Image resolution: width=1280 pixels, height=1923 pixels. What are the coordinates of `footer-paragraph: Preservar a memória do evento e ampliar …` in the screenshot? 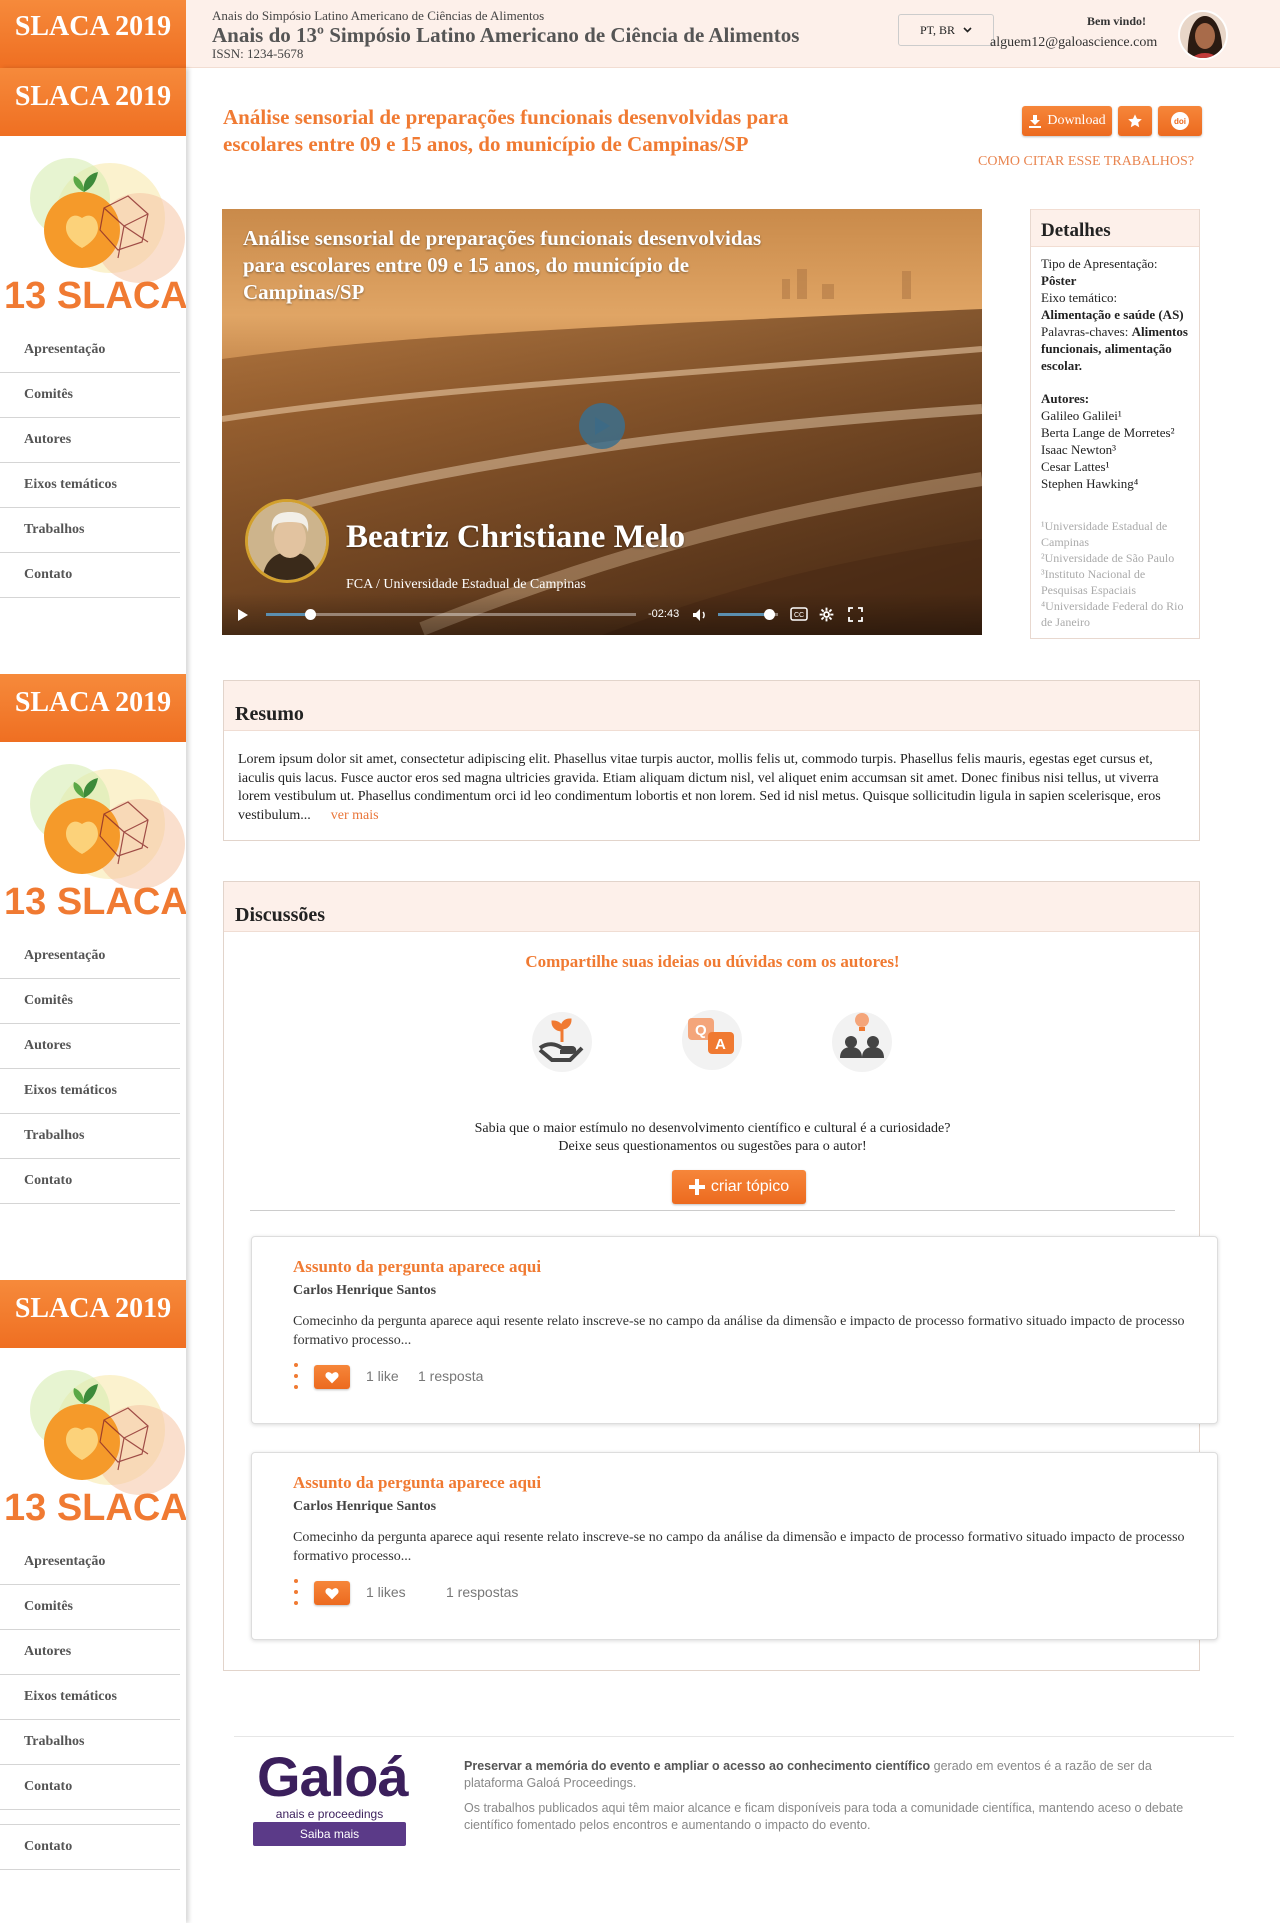 It's located at (808, 1774).